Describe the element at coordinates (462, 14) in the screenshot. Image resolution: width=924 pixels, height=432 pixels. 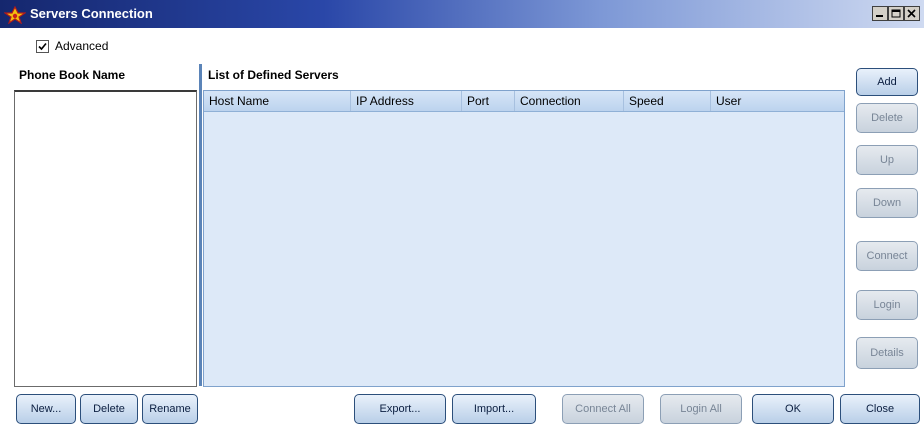
I see `title-bar: Servers Connection` at that location.